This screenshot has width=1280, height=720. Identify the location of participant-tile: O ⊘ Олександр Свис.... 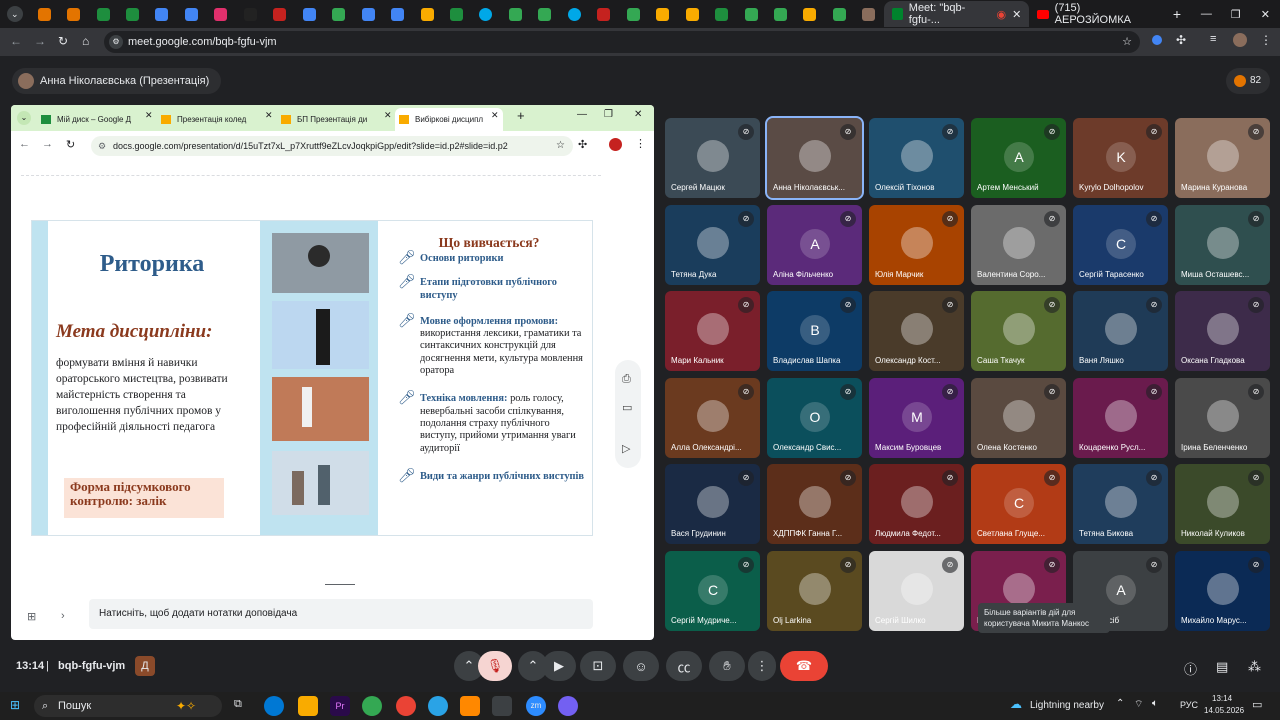
(814, 417).